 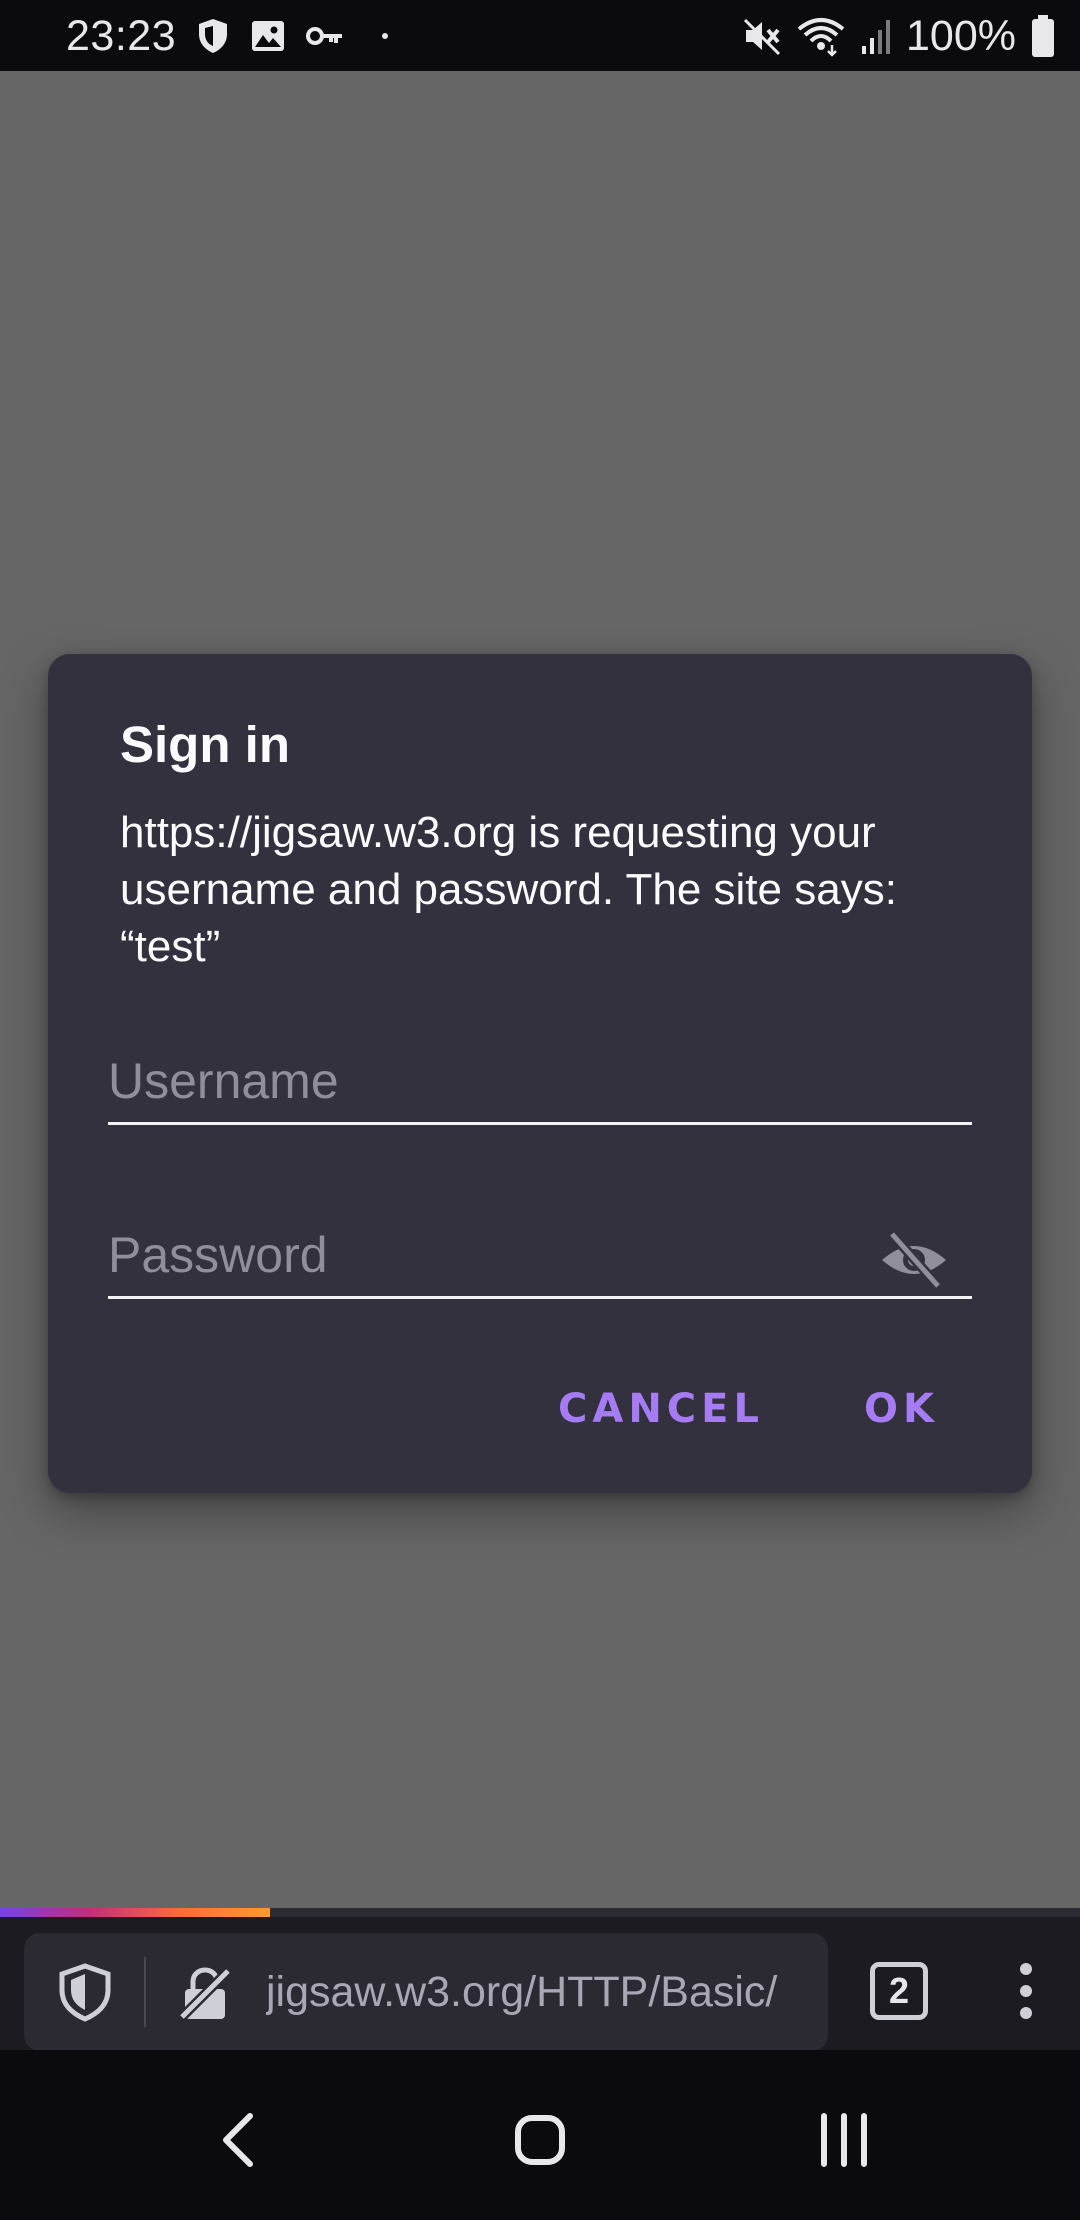 I want to click on battery-percent: 100%, so click(x=961, y=36).